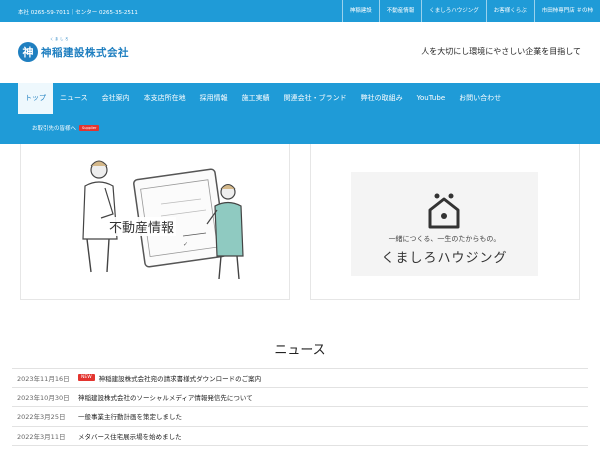  What do you see at coordinates (501, 51) in the screenshot?
I see `header-tagline: 人を大切にし環境にやさしい企業を目指して` at bounding box center [501, 51].